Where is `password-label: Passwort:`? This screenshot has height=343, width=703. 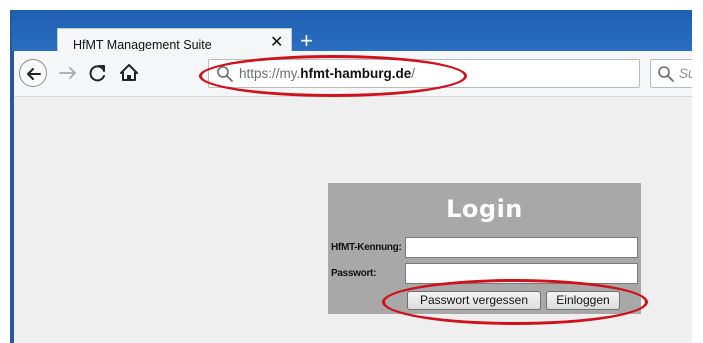
password-label: Passwort: is located at coordinates (354, 273).